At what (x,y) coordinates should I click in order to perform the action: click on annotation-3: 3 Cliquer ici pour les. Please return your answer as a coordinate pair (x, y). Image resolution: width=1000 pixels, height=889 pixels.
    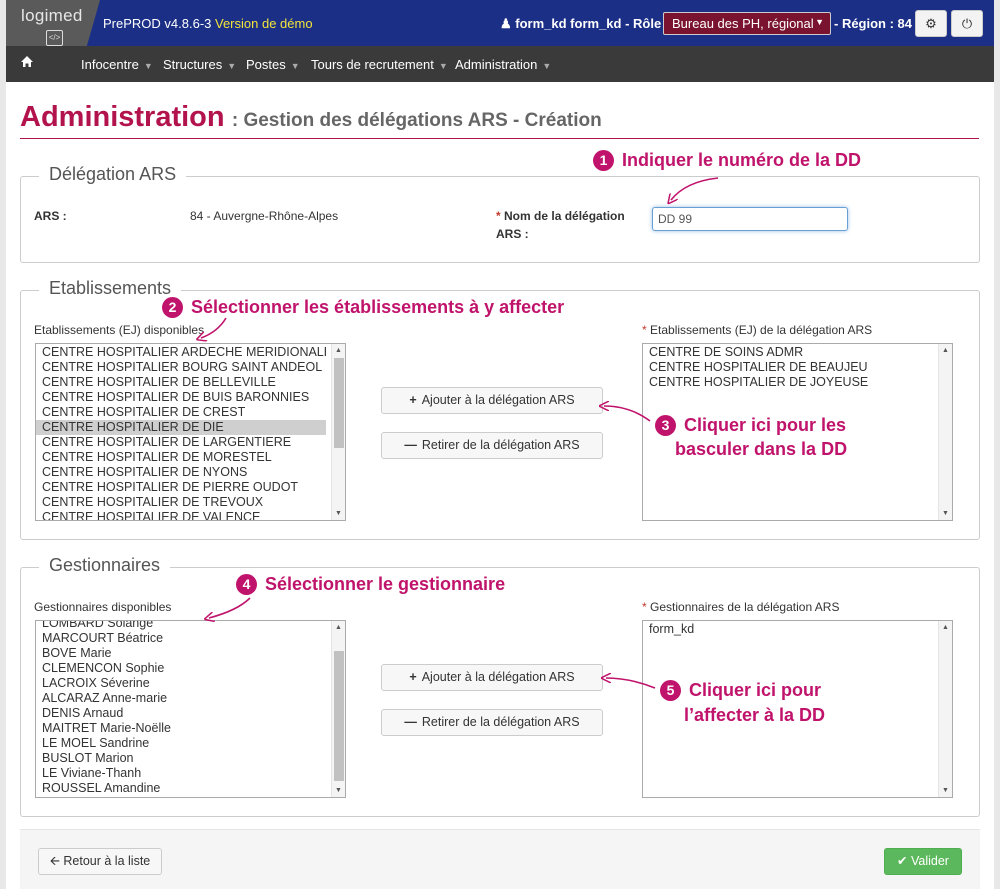
    Looking at the image, I should click on (750, 425).